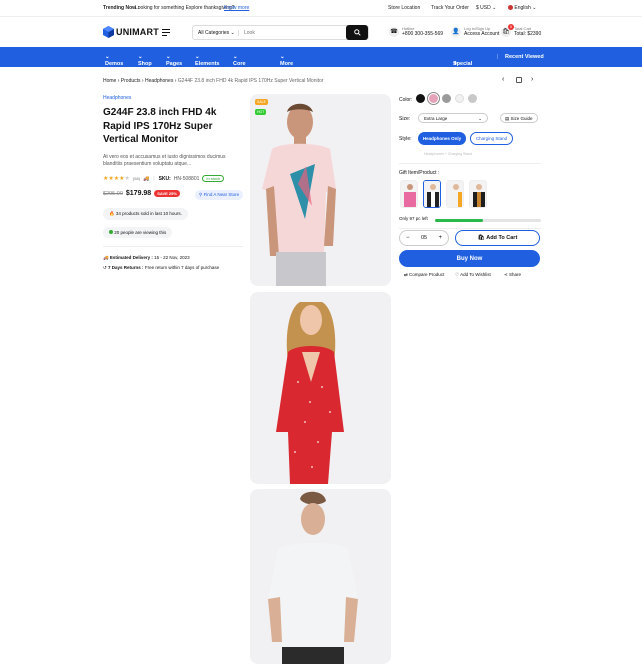  I want to click on share-label: Share, so click(515, 274).